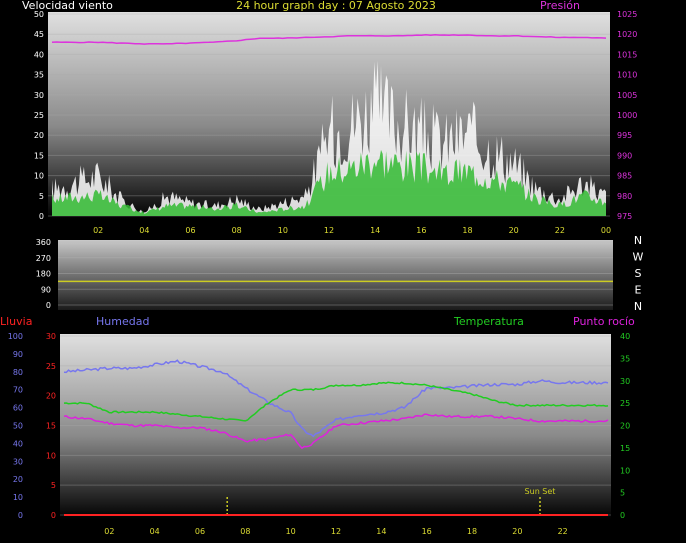 This screenshot has height=543, width=686. What do you see at coordinates (625, 358) in the screenshot?
I see `temperature-tick-label: 35` at bounding box center [625, 358].